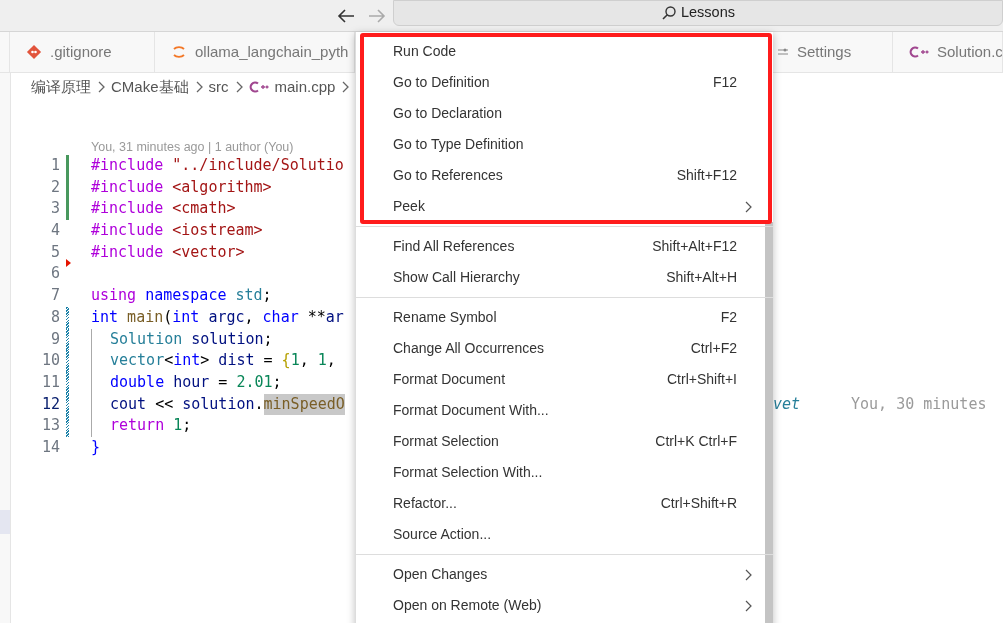  Describe the element at coordinates (564, 277) in the screenshot. I see `menu-item: Show Call Hierarchy Shift+Alt+H` at that location.